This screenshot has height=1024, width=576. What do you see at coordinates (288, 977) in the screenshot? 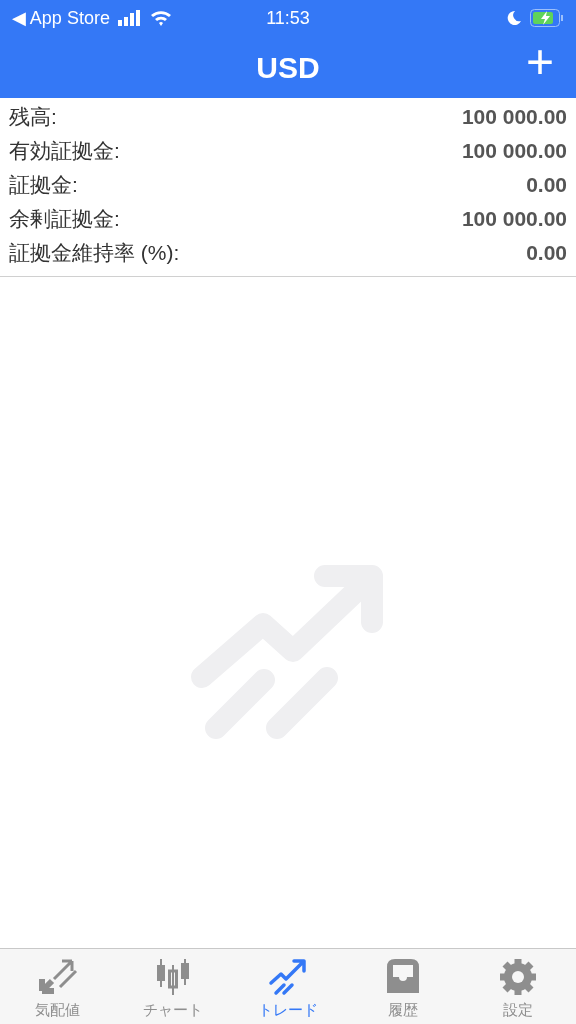
I see `trend-arrow-icon` at bounding box center [288, 977].